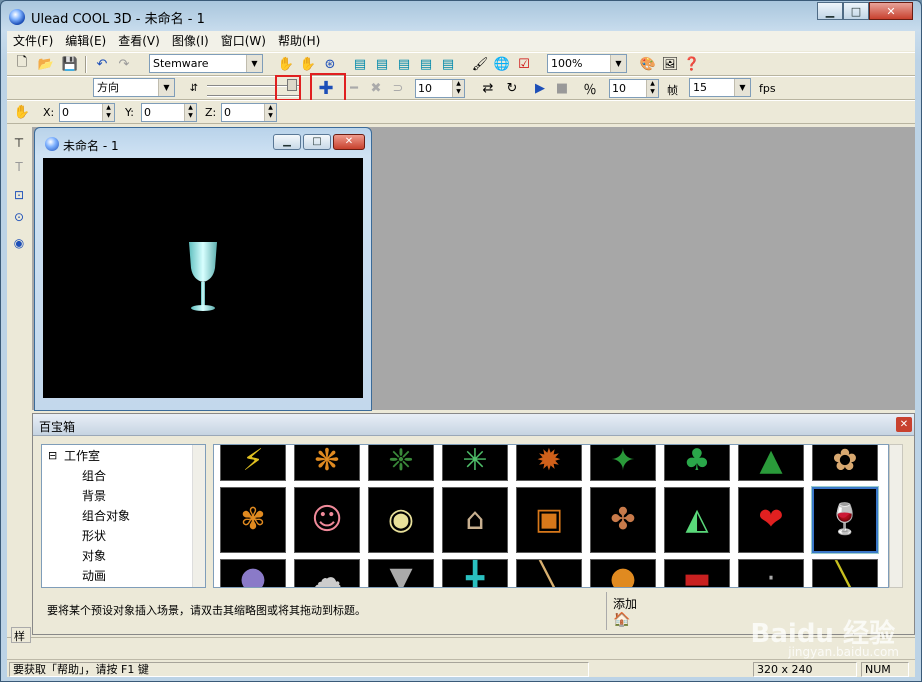 The height and width of the screenshot is (682, 922). I want to click on resize-object-icon: ⊛, so click(330, 64).